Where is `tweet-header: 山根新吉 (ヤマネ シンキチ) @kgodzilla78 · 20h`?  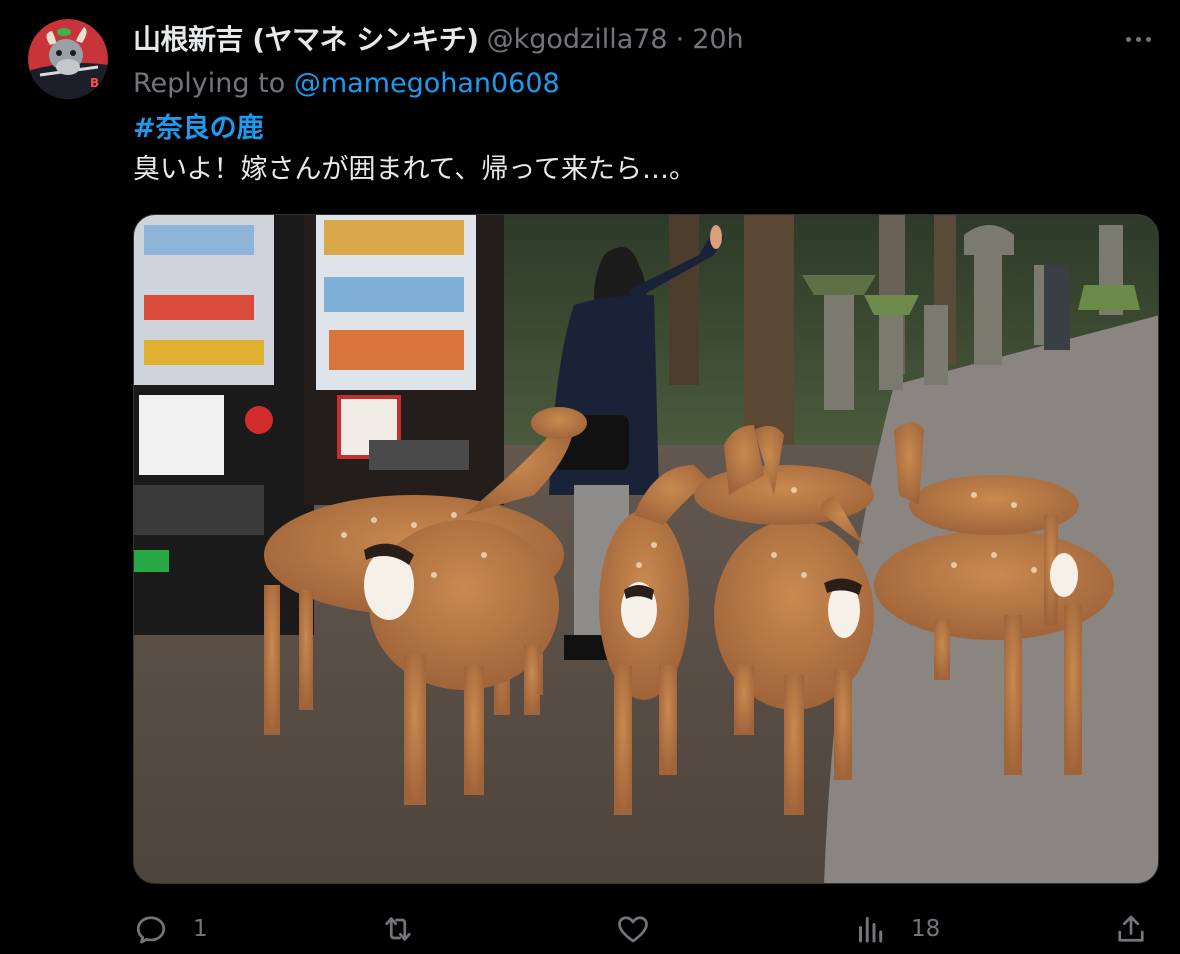
tweet-header: 山根新吉 (ヤマネ シンキチ) @kgodzilla78 · 20h is located at coordinates (438, 40).